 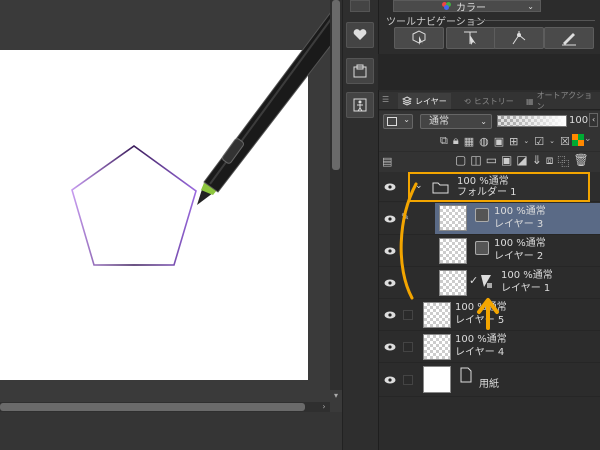 I want to click on clip-icon: ⧉, so click(x=444, y=141).